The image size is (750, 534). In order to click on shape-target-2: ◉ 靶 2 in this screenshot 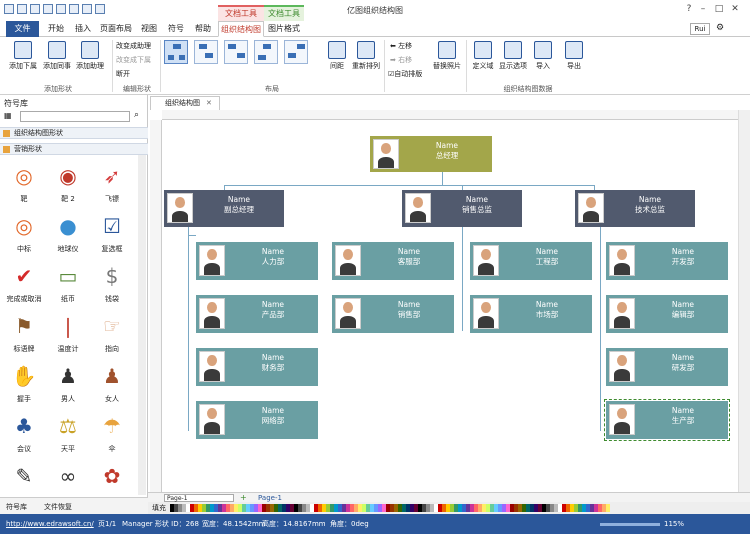, I will do `click(68, 182)`.